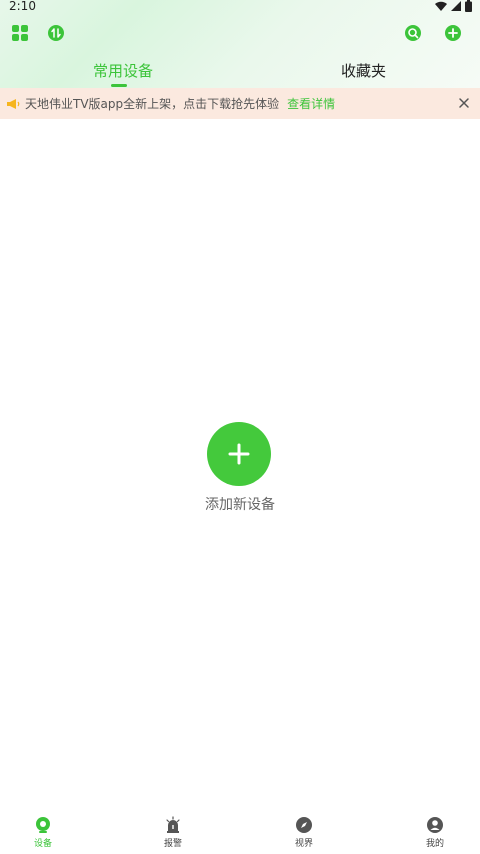 The height and width of the screenshot is (854, 480). I want to click on add-device-label: 添加新设备, so click(240, 505).